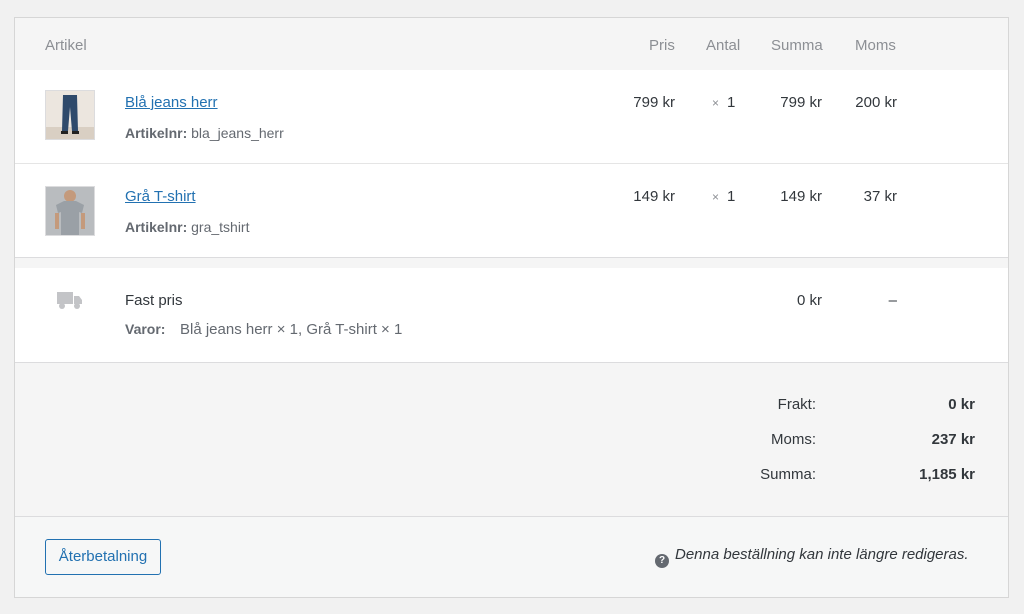  I want to click on item-total: 799 kr, so click(801, 102).